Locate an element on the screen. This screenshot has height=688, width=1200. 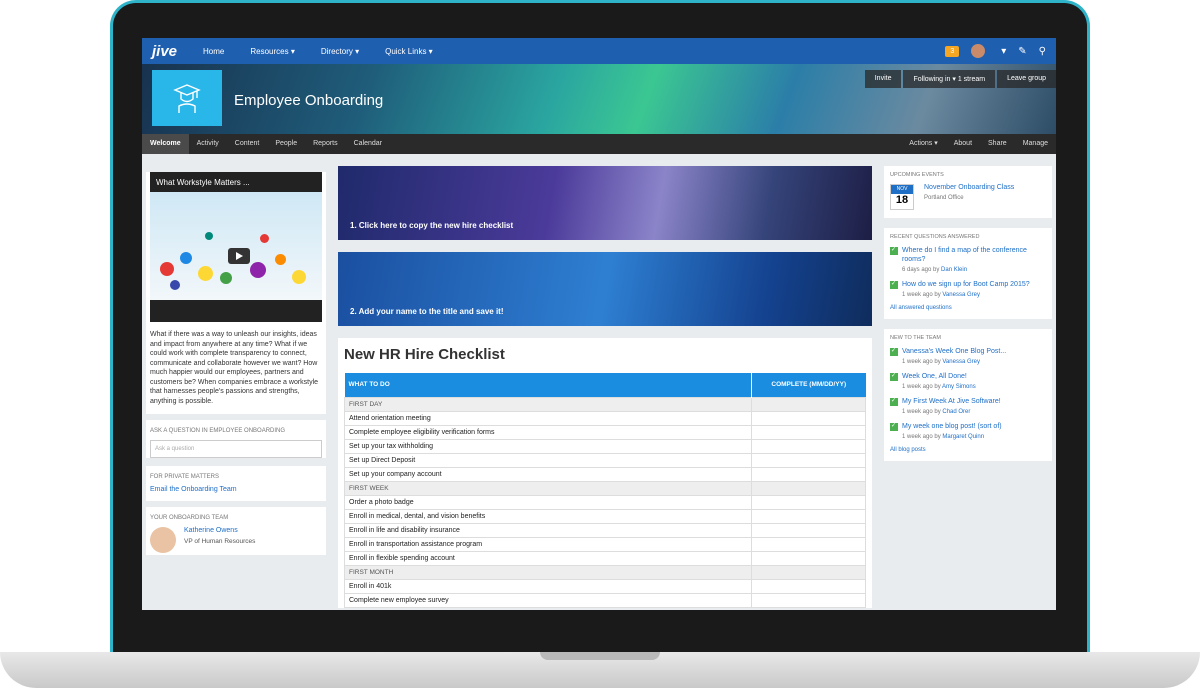
tab-activity: Activity is located at coordinates (208, 144).